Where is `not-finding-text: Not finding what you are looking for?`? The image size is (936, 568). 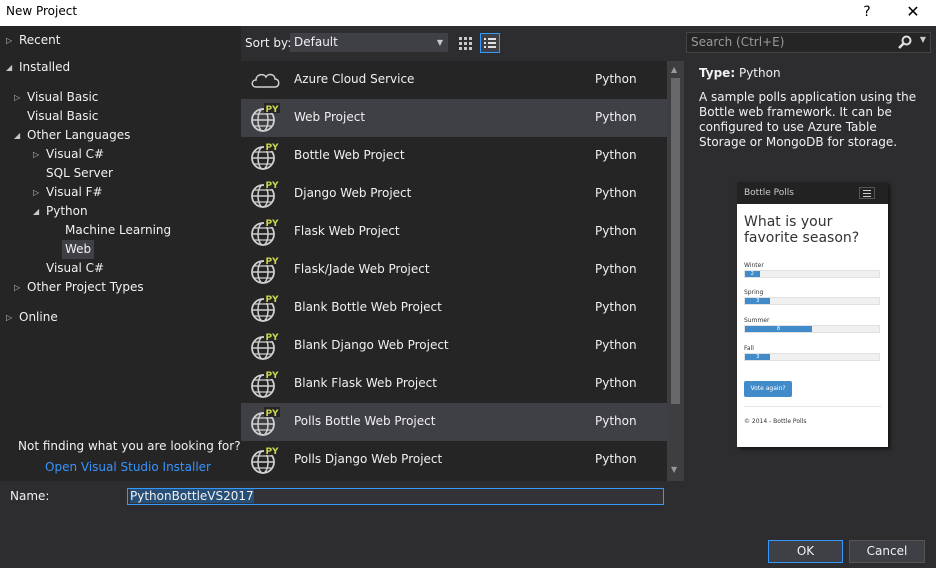 not-finding-text: Not finding what you are looking for? is located at coordinates (129, 446).